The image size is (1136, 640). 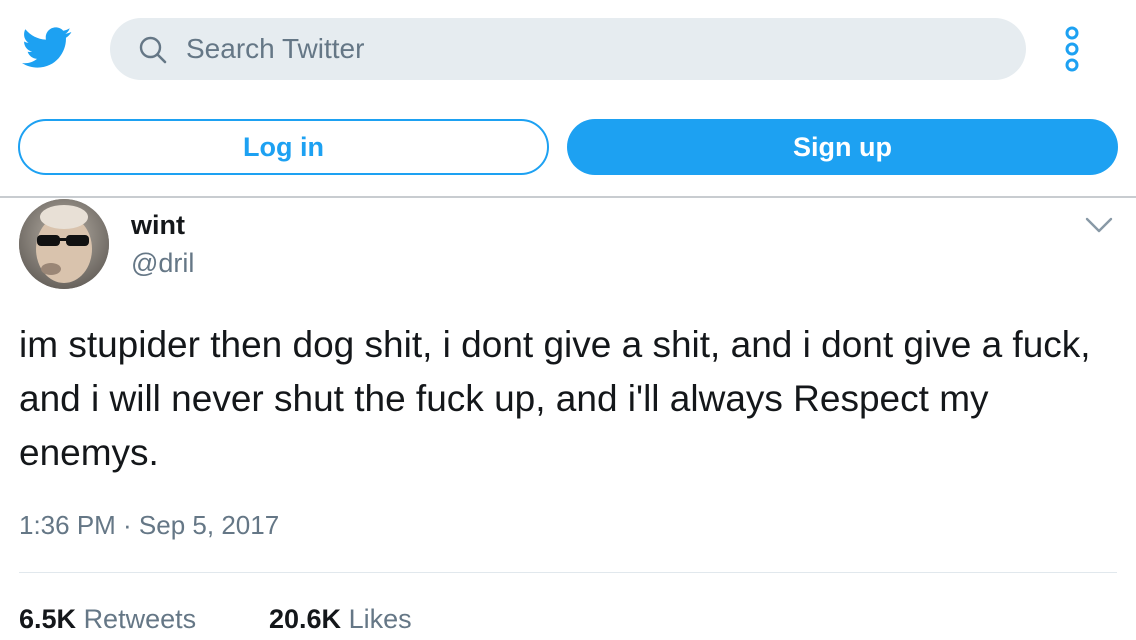 What do you see at coordinates (568, 197) in the screenshot?
I see `header-divider` at bounding box center [568, 197].